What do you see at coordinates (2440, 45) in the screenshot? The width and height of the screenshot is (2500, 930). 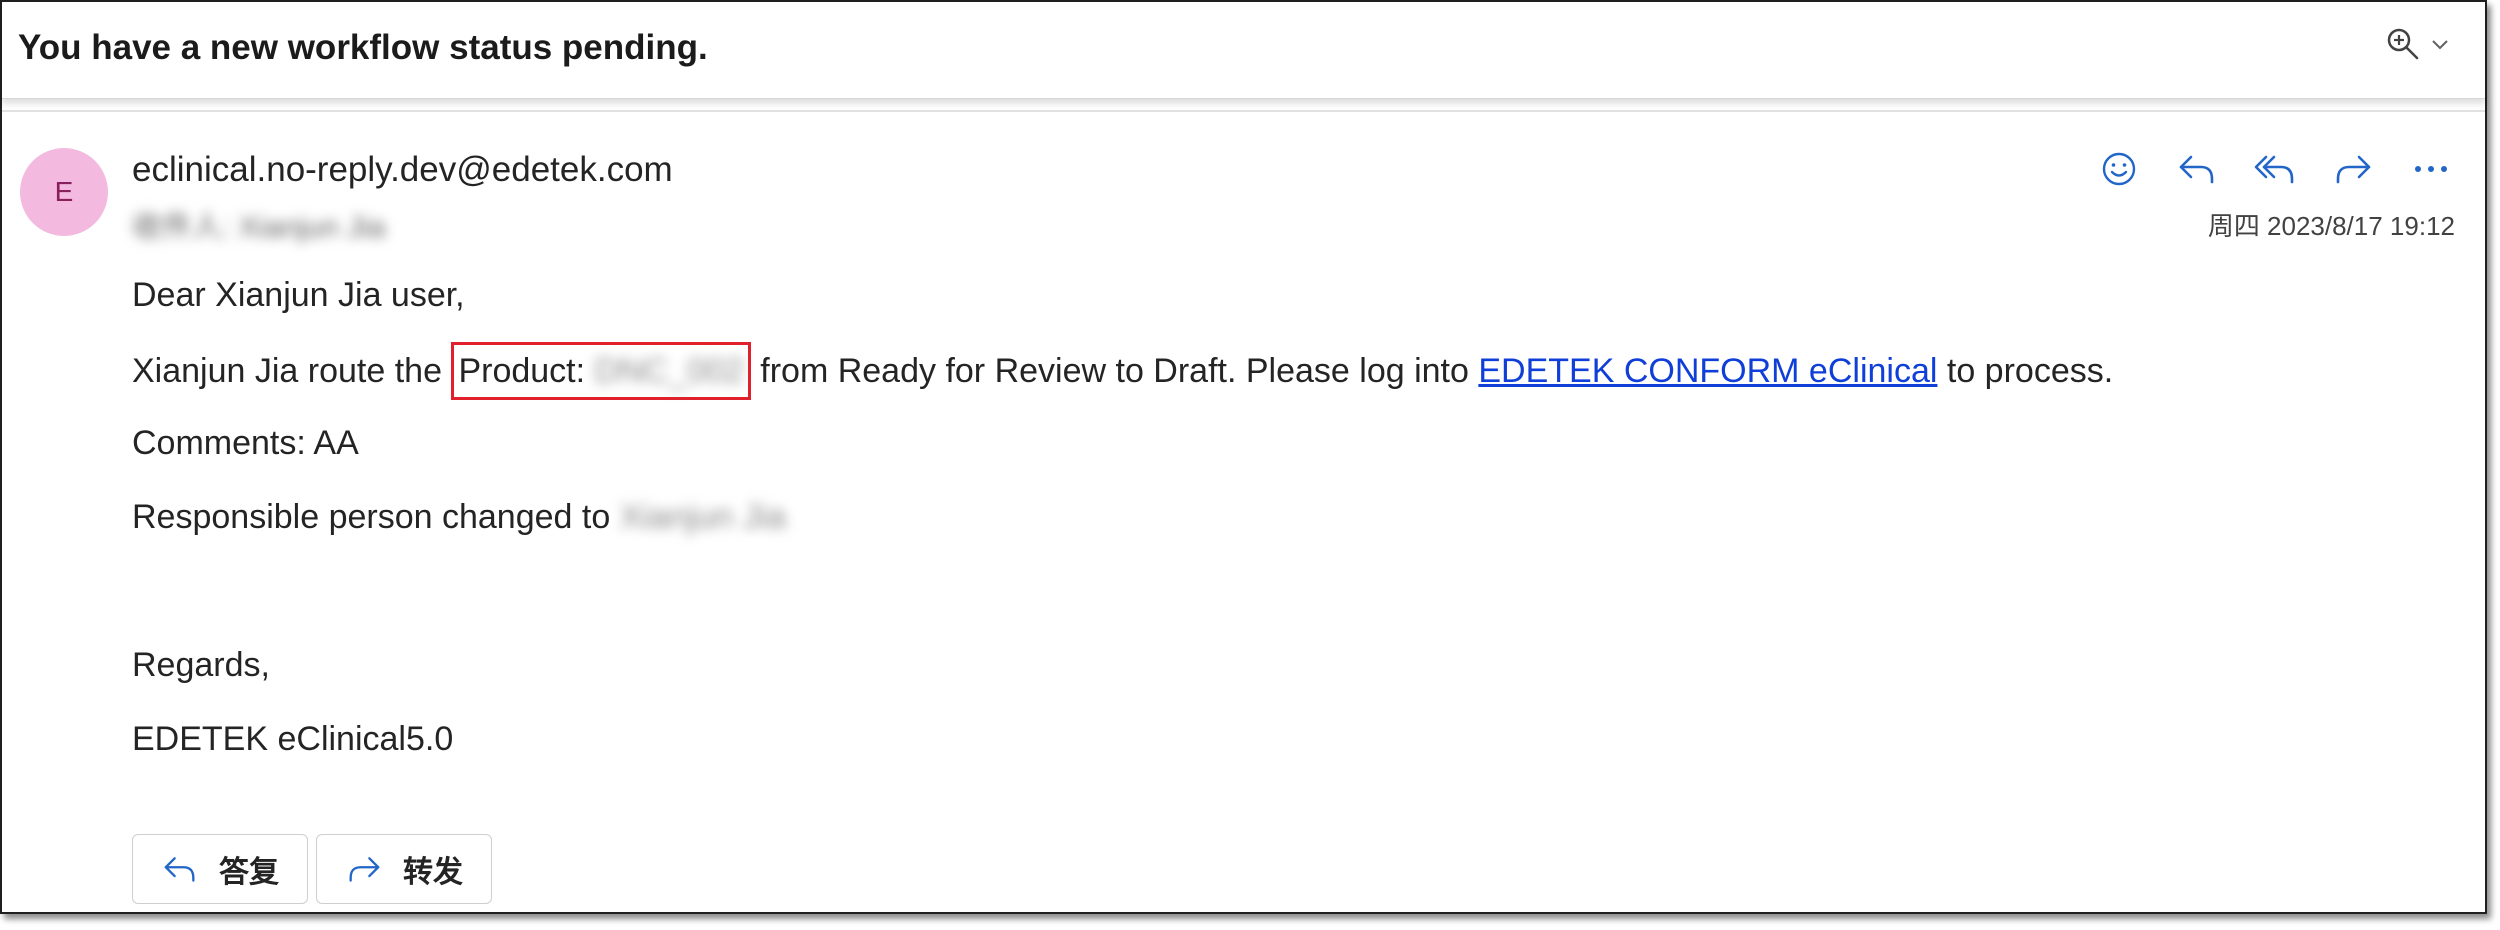 I see `chevron-down-icon` at bounding box center [2440, 45].